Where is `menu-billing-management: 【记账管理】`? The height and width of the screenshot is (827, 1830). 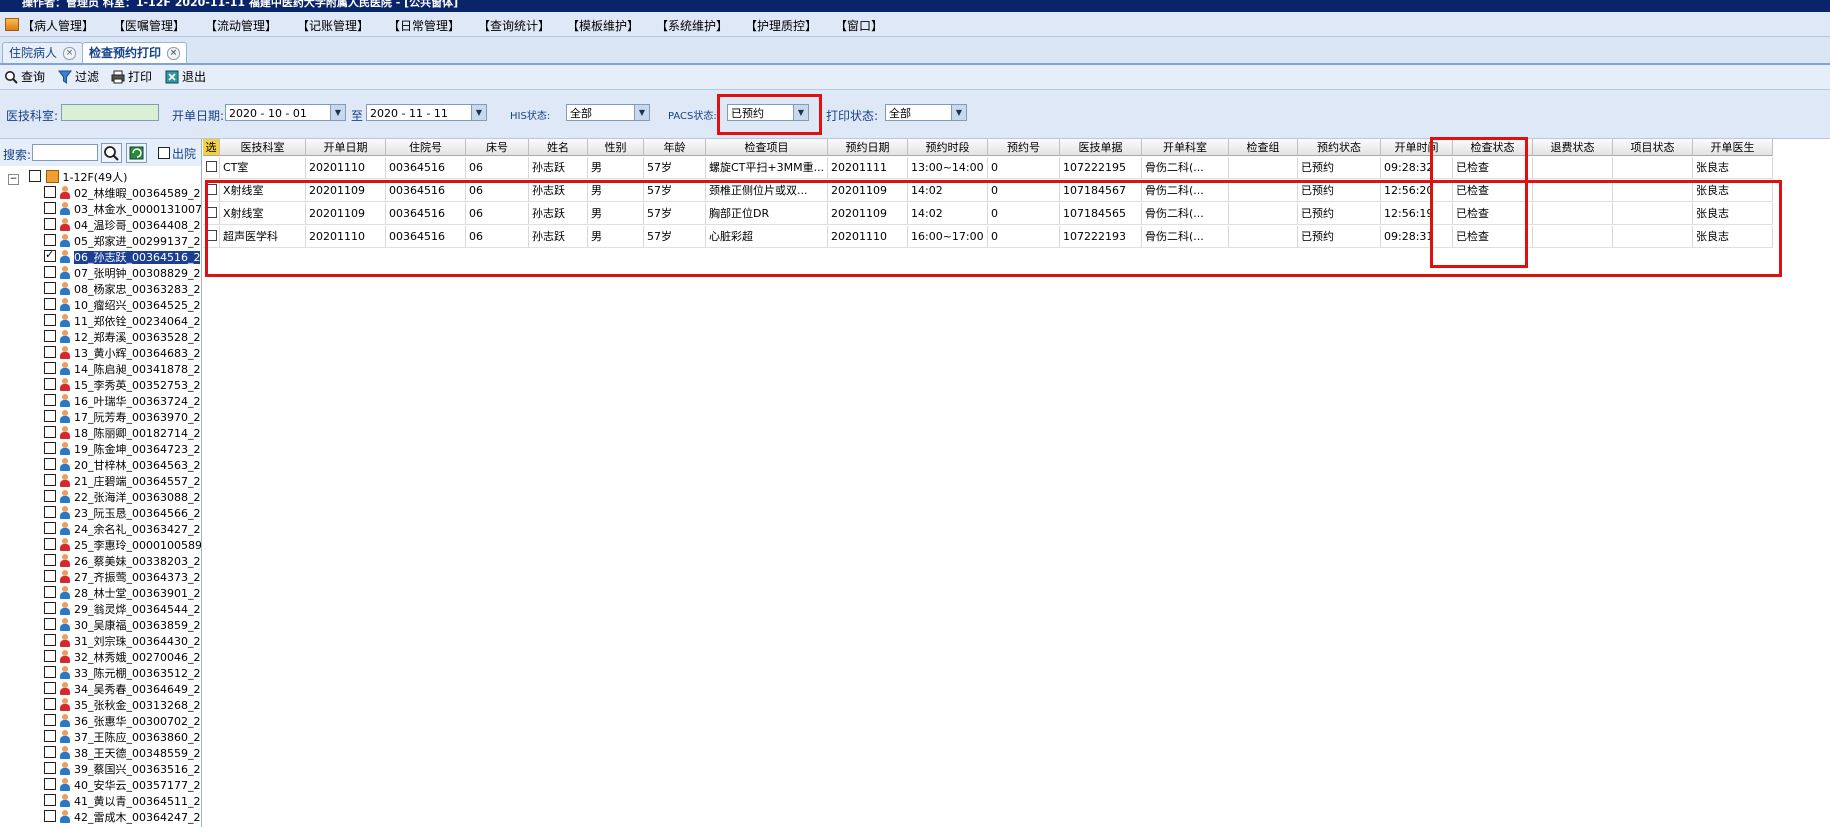
menu-billing-management: 【记账管理】 is located at coordinates (333, 25).